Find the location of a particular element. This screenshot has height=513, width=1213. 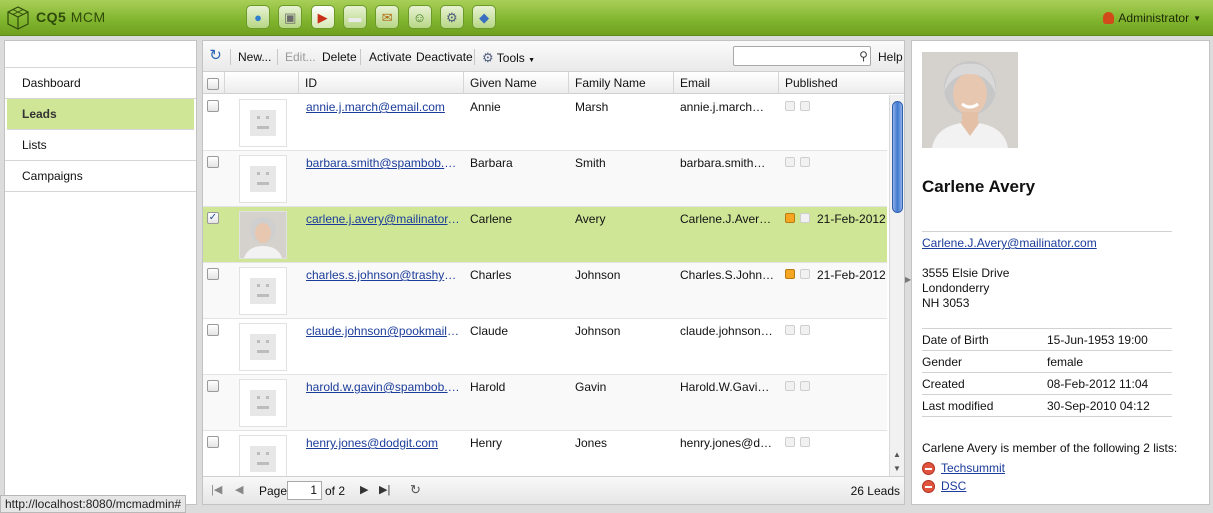

lead-id-link: carlene.j.avery@mailinator.com is located at coordinates (383, 219).